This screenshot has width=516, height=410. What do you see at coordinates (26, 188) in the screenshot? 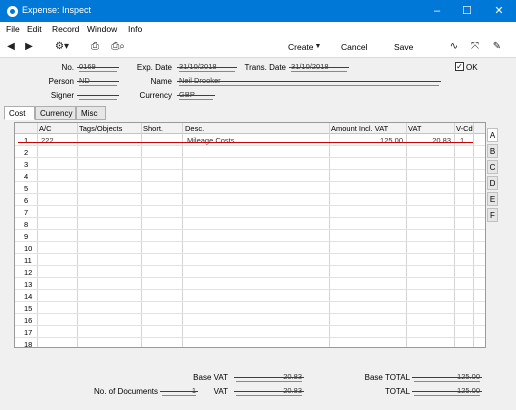
I see `row-number: 5` at bounding box center [26, 188].